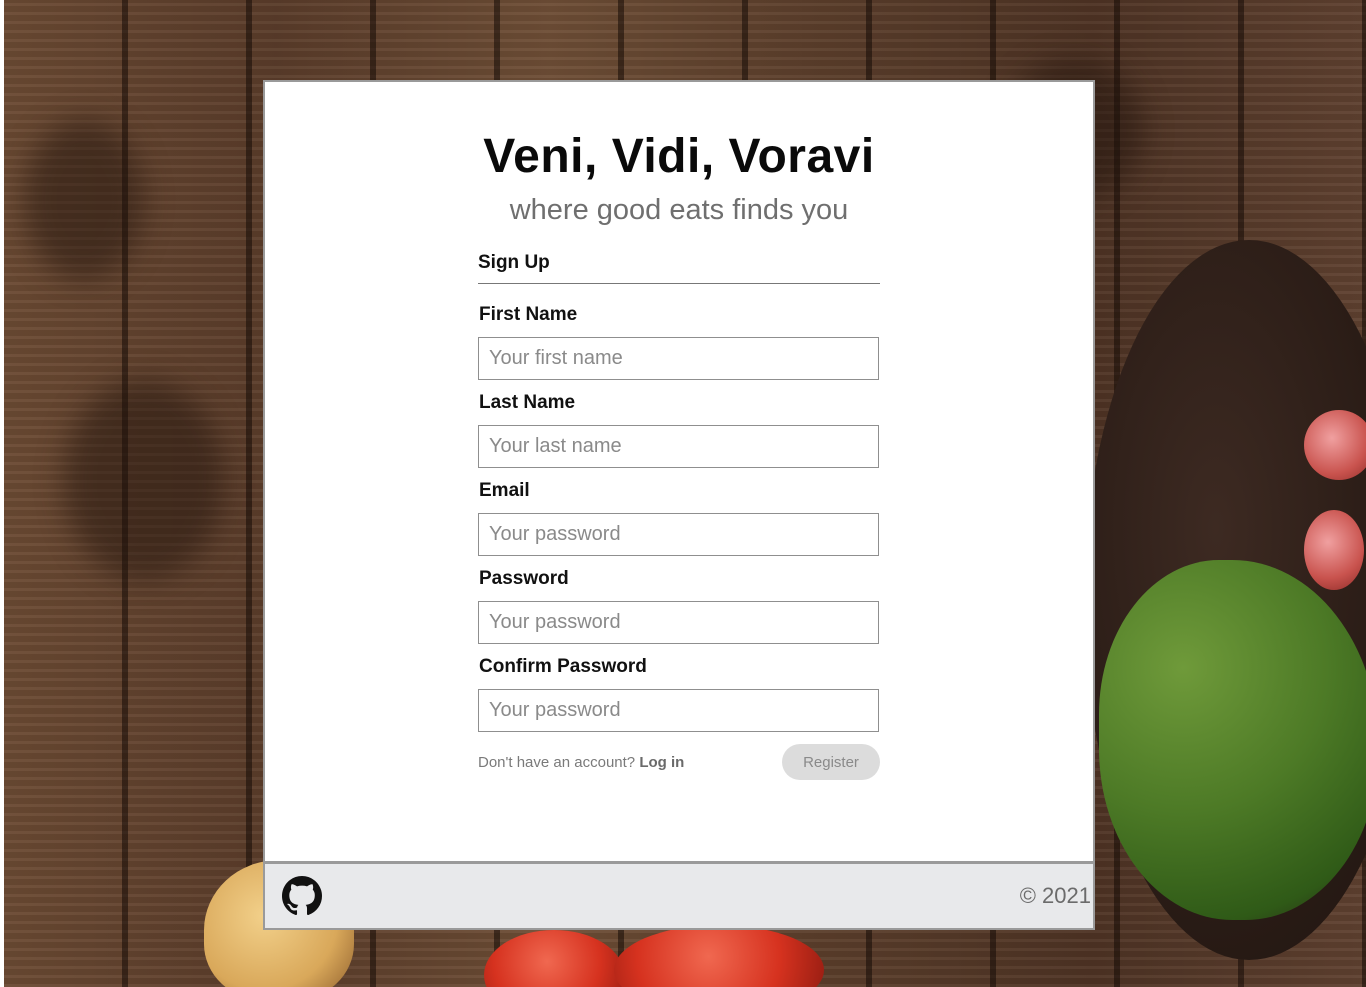  What do you see at coordinates (527, 402) in the screenshot?
I see `last-name-label: Last Name` at bounding box center [527, 402].